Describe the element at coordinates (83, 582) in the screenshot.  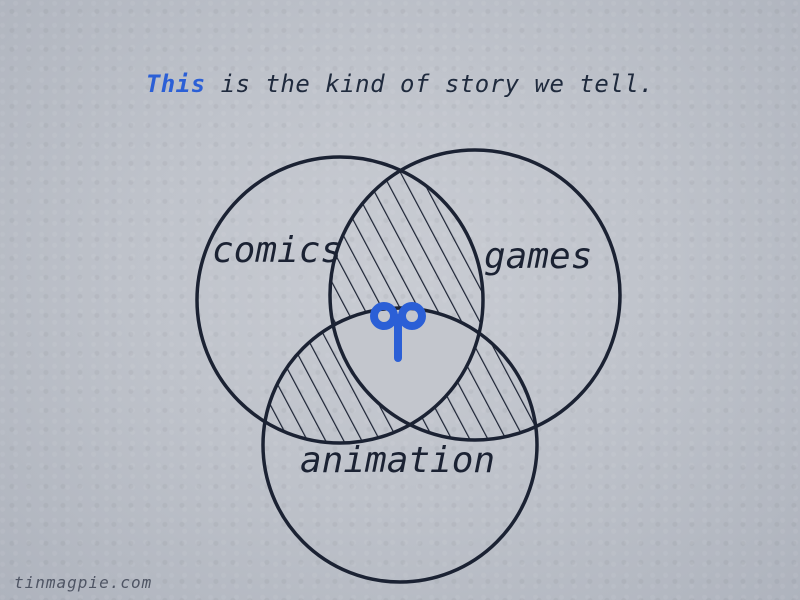
I see `footer-site-name: tinmagpie.com` at that location.